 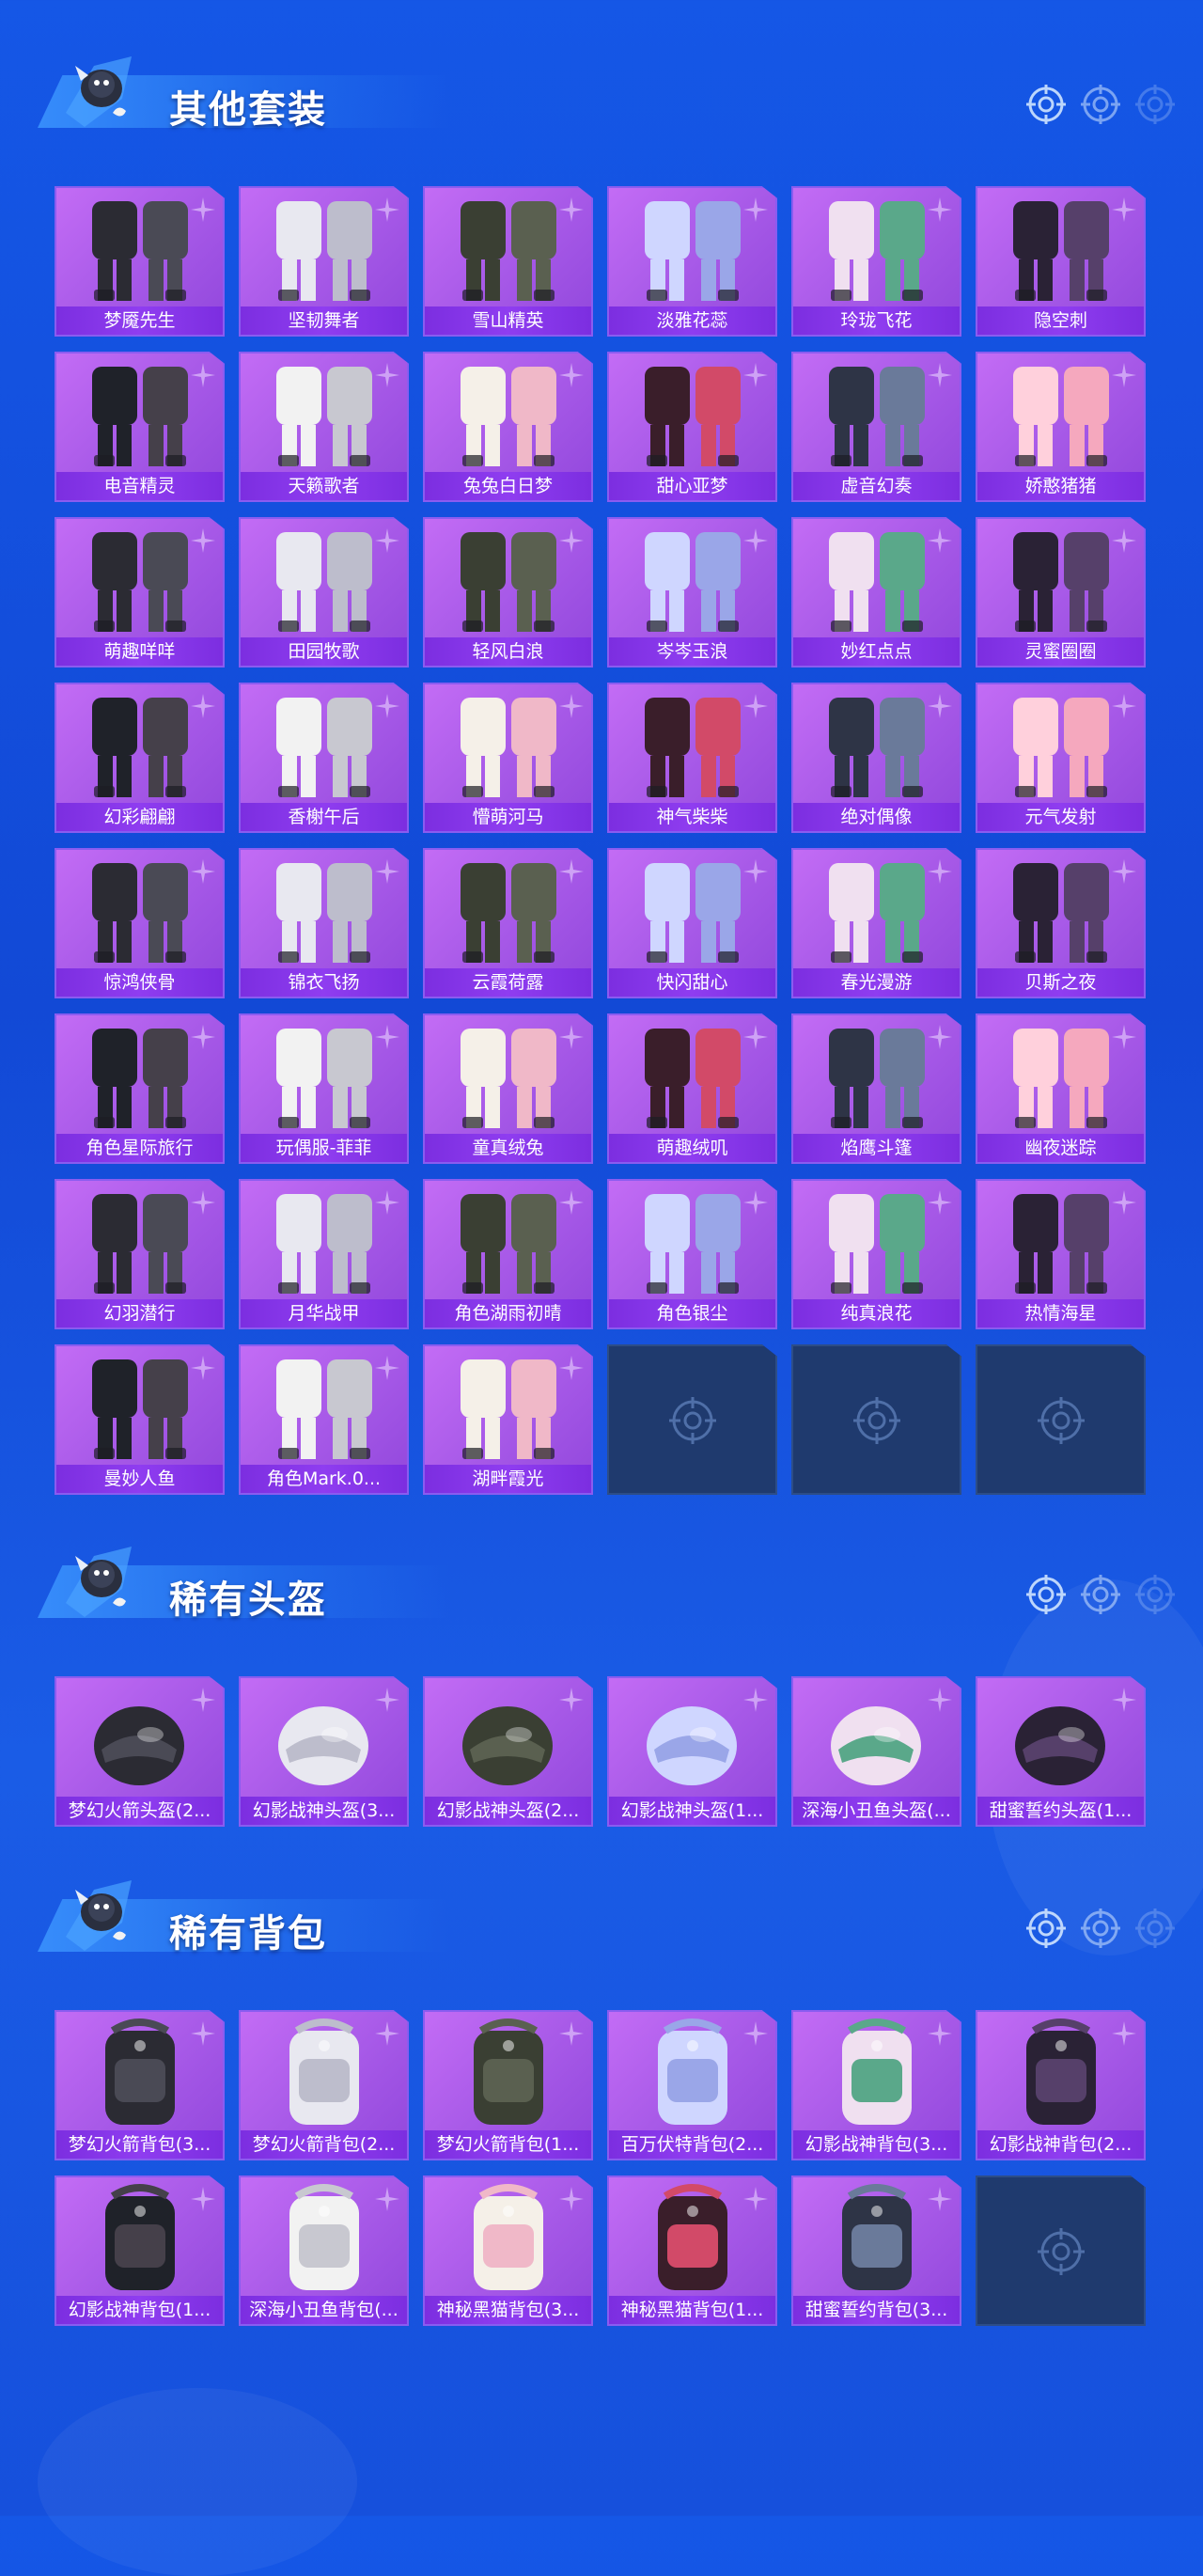 What do you see at coordinates (324, 651) in the screenshot?
I see `item-label: 田园牧歌` at bounding box center [324, 651].